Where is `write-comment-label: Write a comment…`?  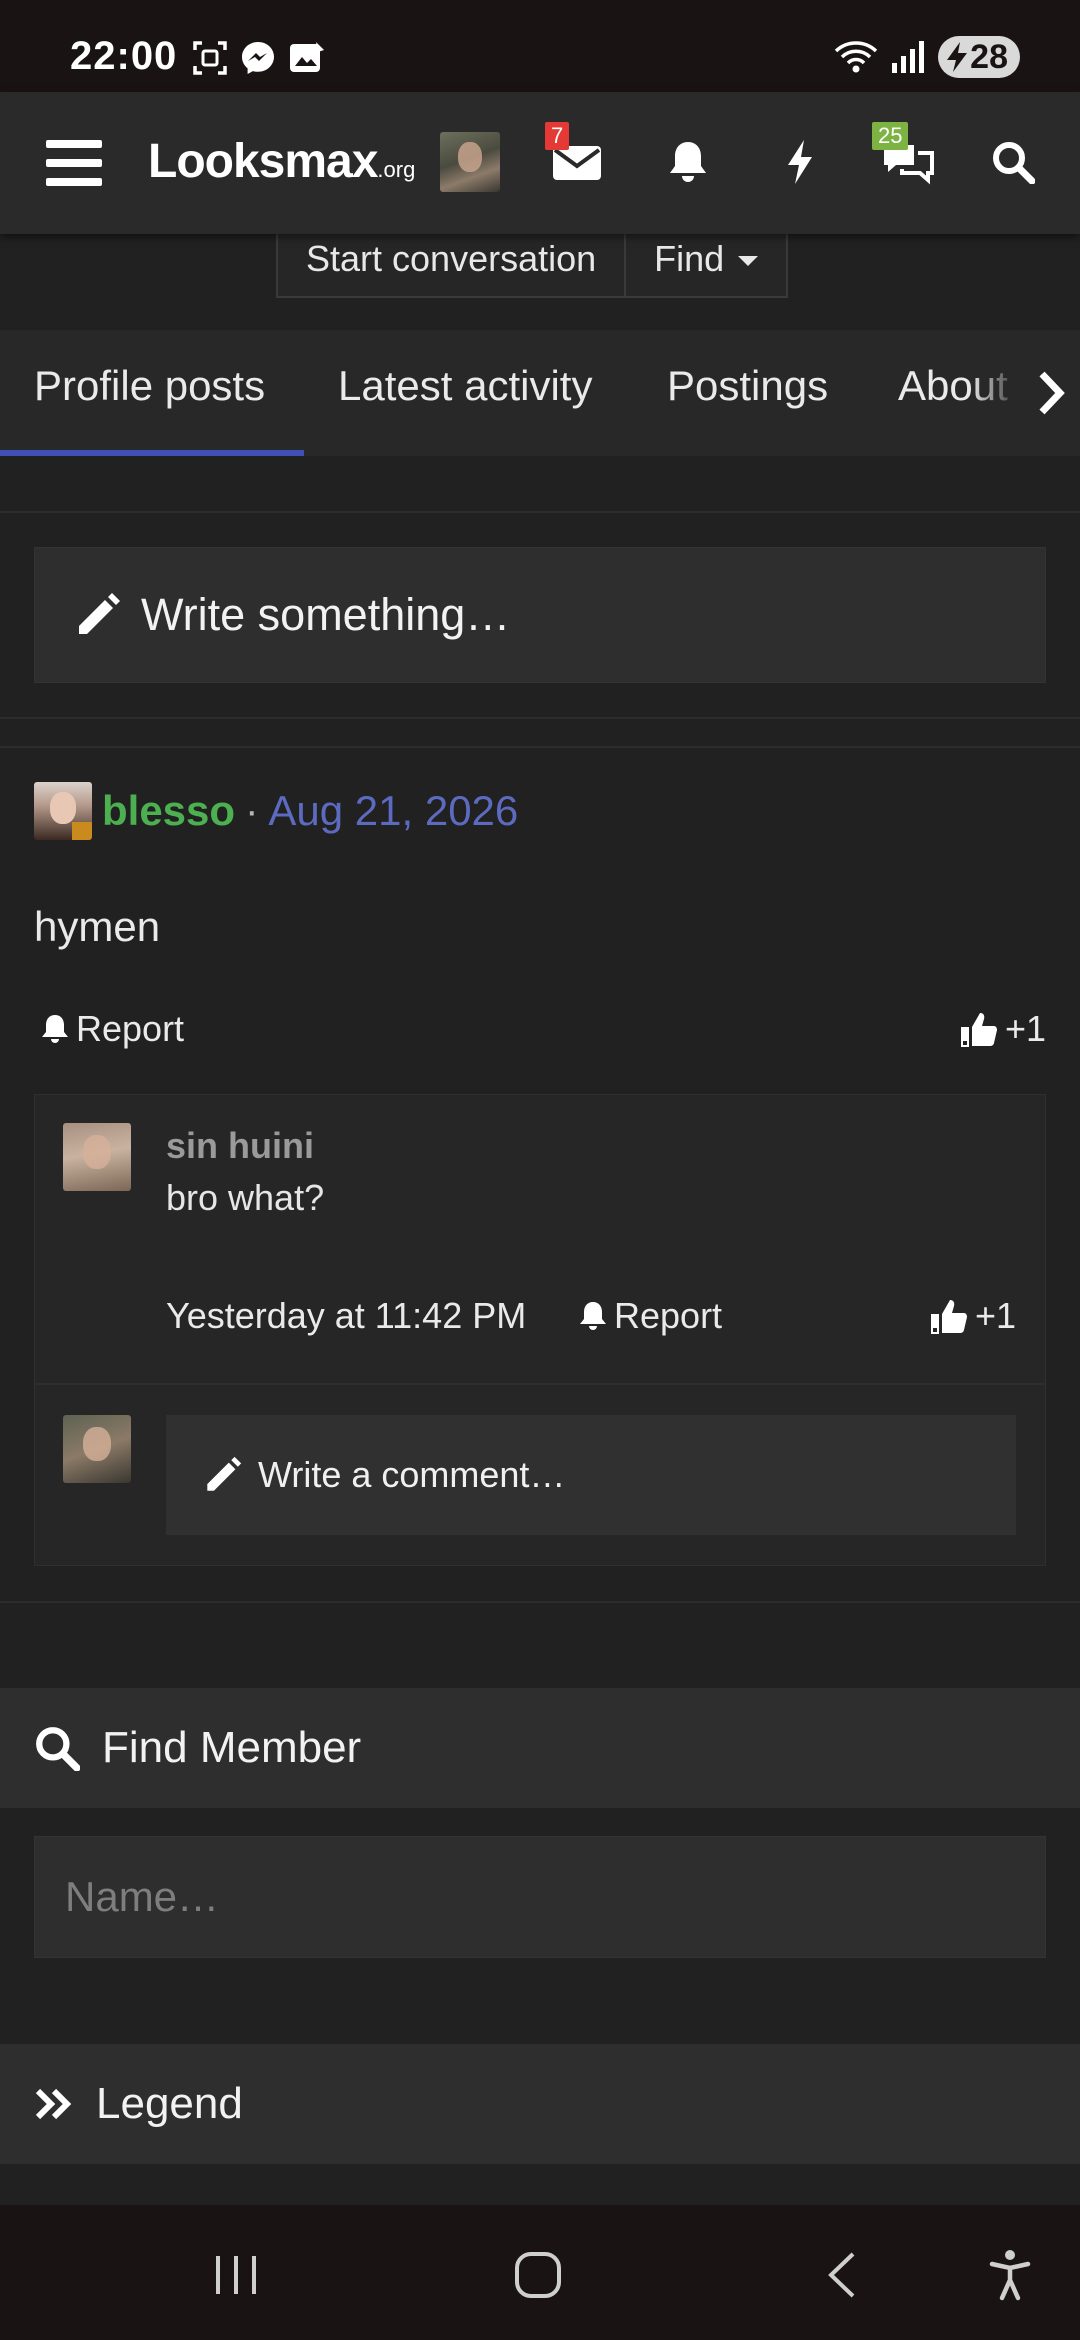 write-comment-label: Write a comment… is located at coordinates (412, 1474).